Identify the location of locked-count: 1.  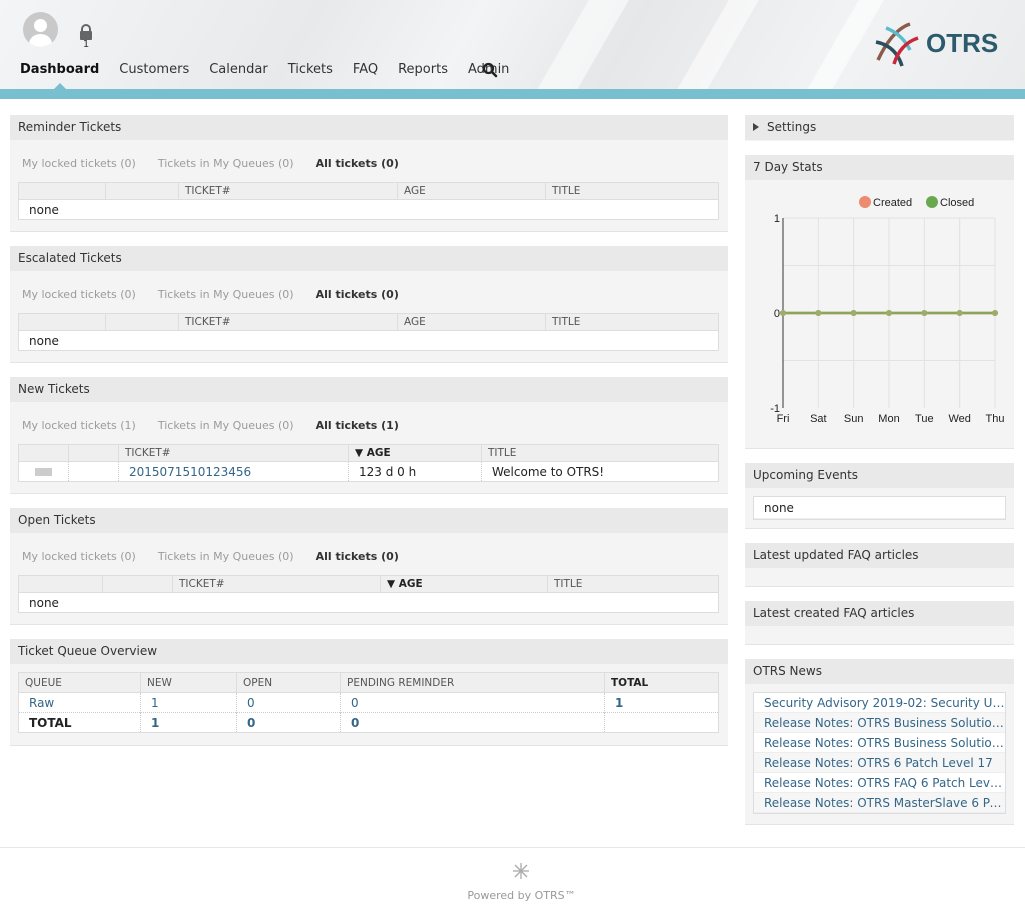
(86, 44).